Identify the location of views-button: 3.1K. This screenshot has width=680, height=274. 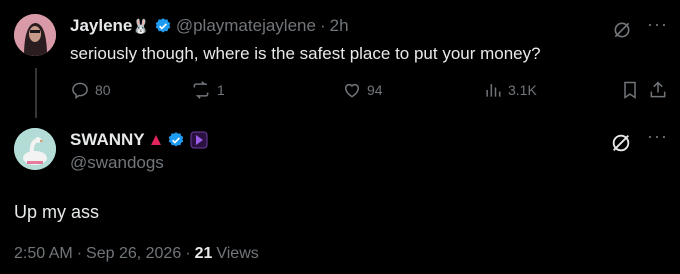
(510, 90).